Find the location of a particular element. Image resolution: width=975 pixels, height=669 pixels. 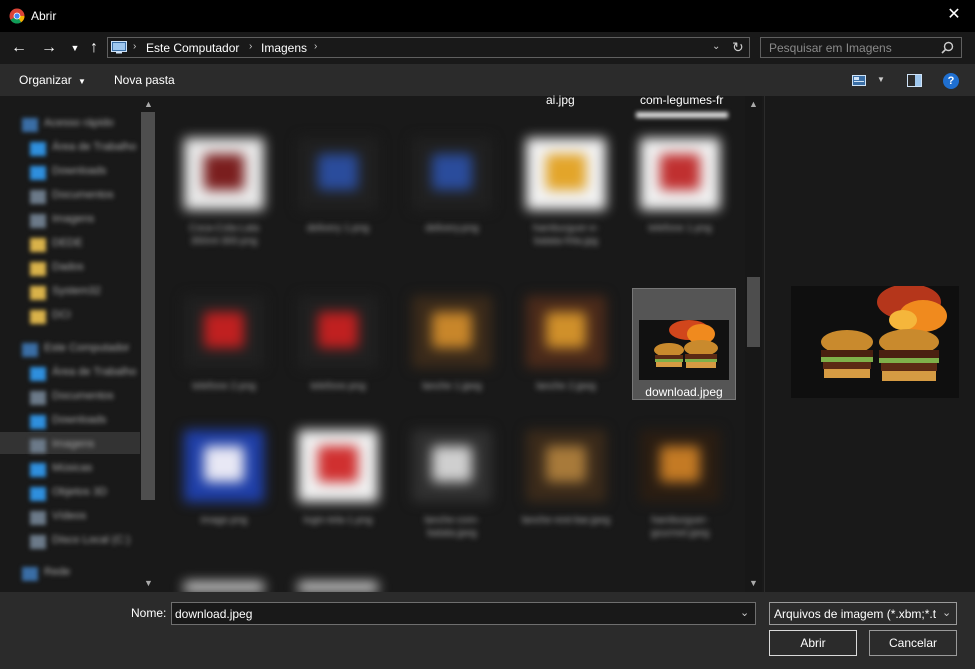

file-label: lanche 2.jpeg is located at coordinates (566, 386).